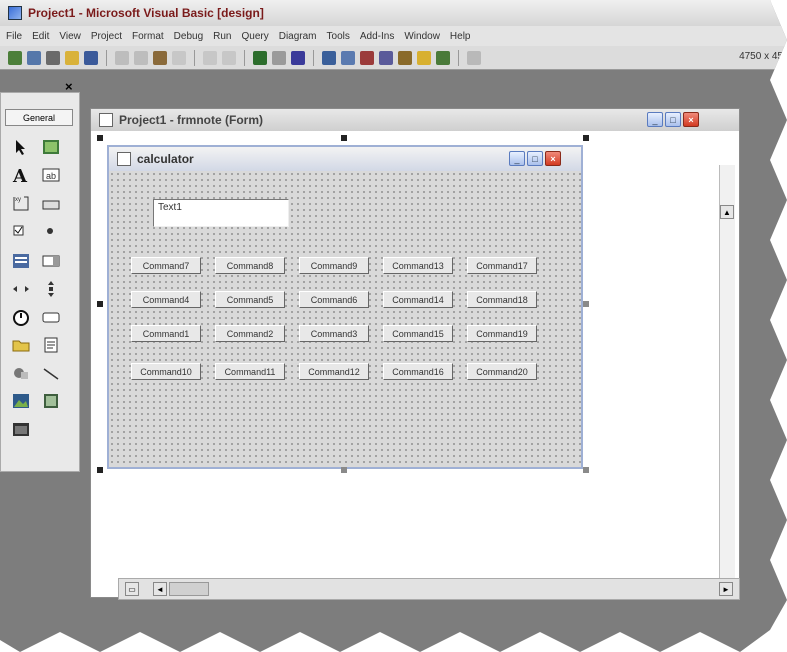 This screenshot has height=652, width=787. I want to click on checkbox-icon, so click(21, 231).